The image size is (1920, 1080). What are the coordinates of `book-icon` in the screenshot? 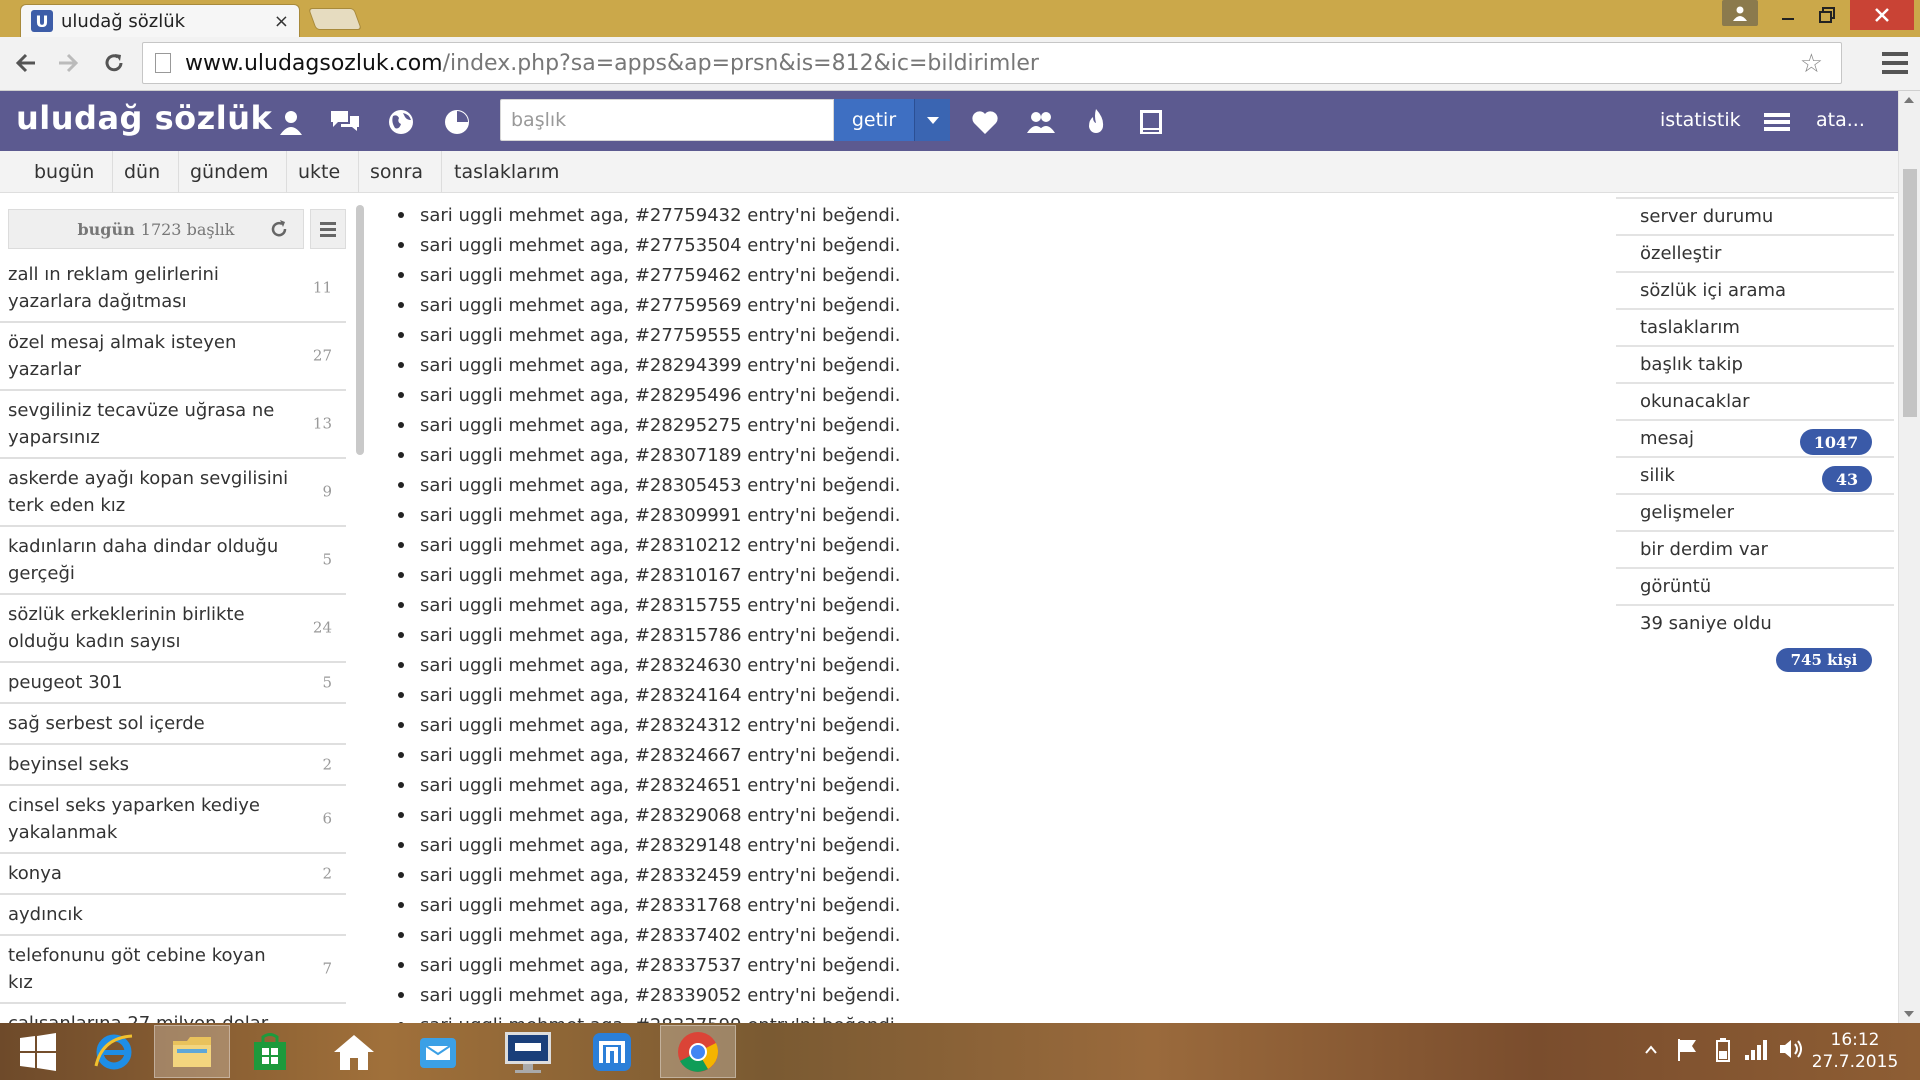 It's located at (1151, 122).